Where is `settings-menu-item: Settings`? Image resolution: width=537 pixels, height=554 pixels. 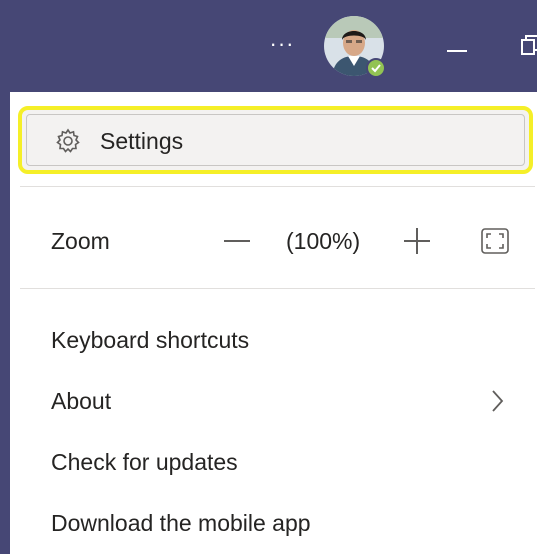 settings-menu-item: Settings is located at coordinates (275, 140).